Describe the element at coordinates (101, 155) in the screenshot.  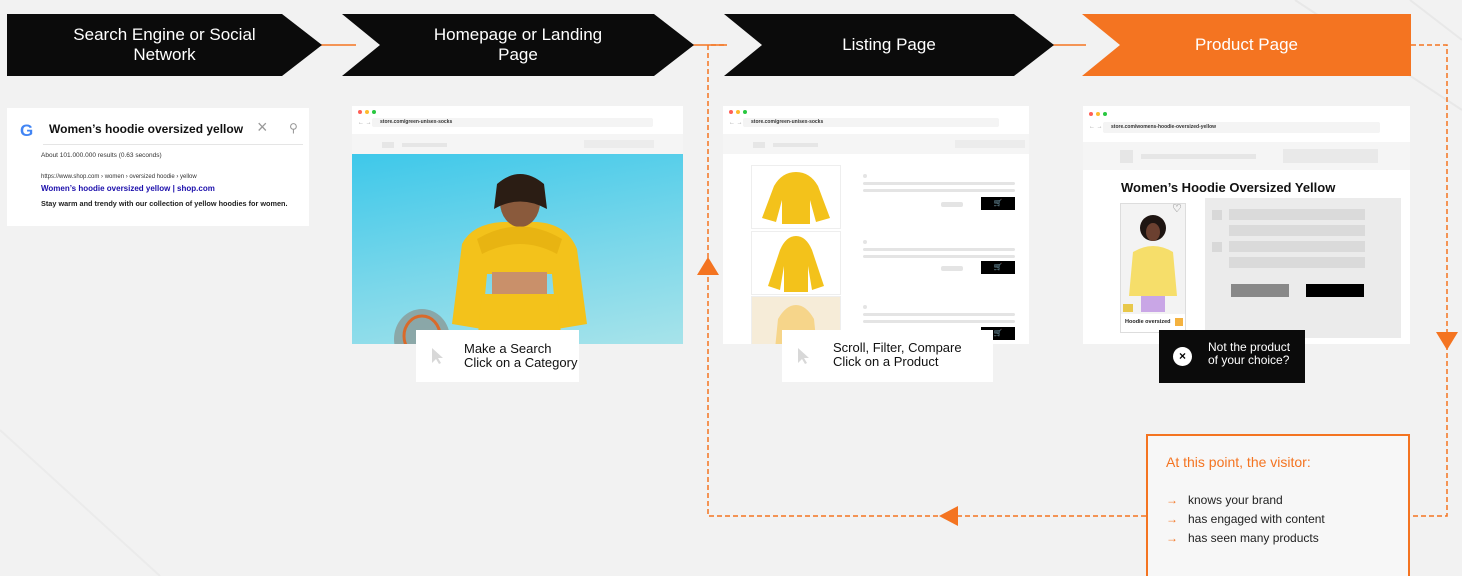
I see `result-count: About 101.000.000 results (0.63 seconds)` at that location.